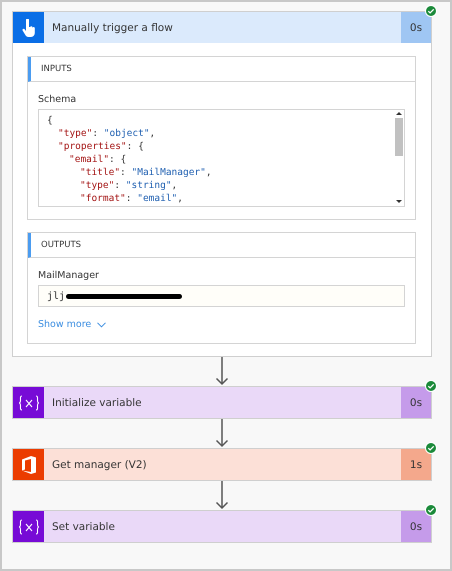 The image size is (452, 571). I want to click on section-heading: INPUTS, so click(56, 69).